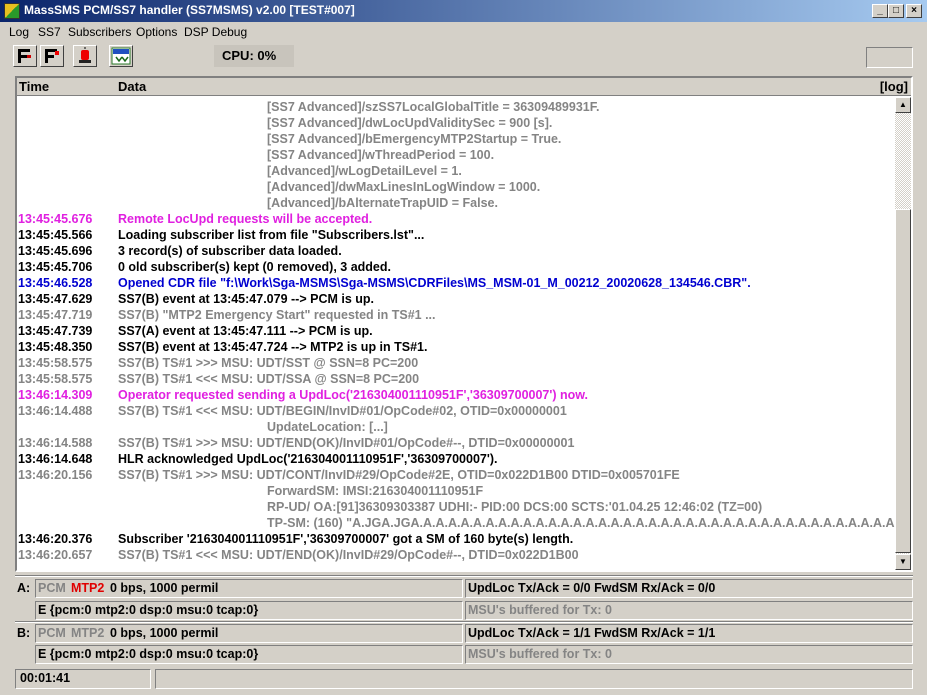 This screenshot has width=927, height=695. What do you see at coordinates (896, 11) in the screenshot?
I see `maximize-button: □` at bounding box center [896, 11].